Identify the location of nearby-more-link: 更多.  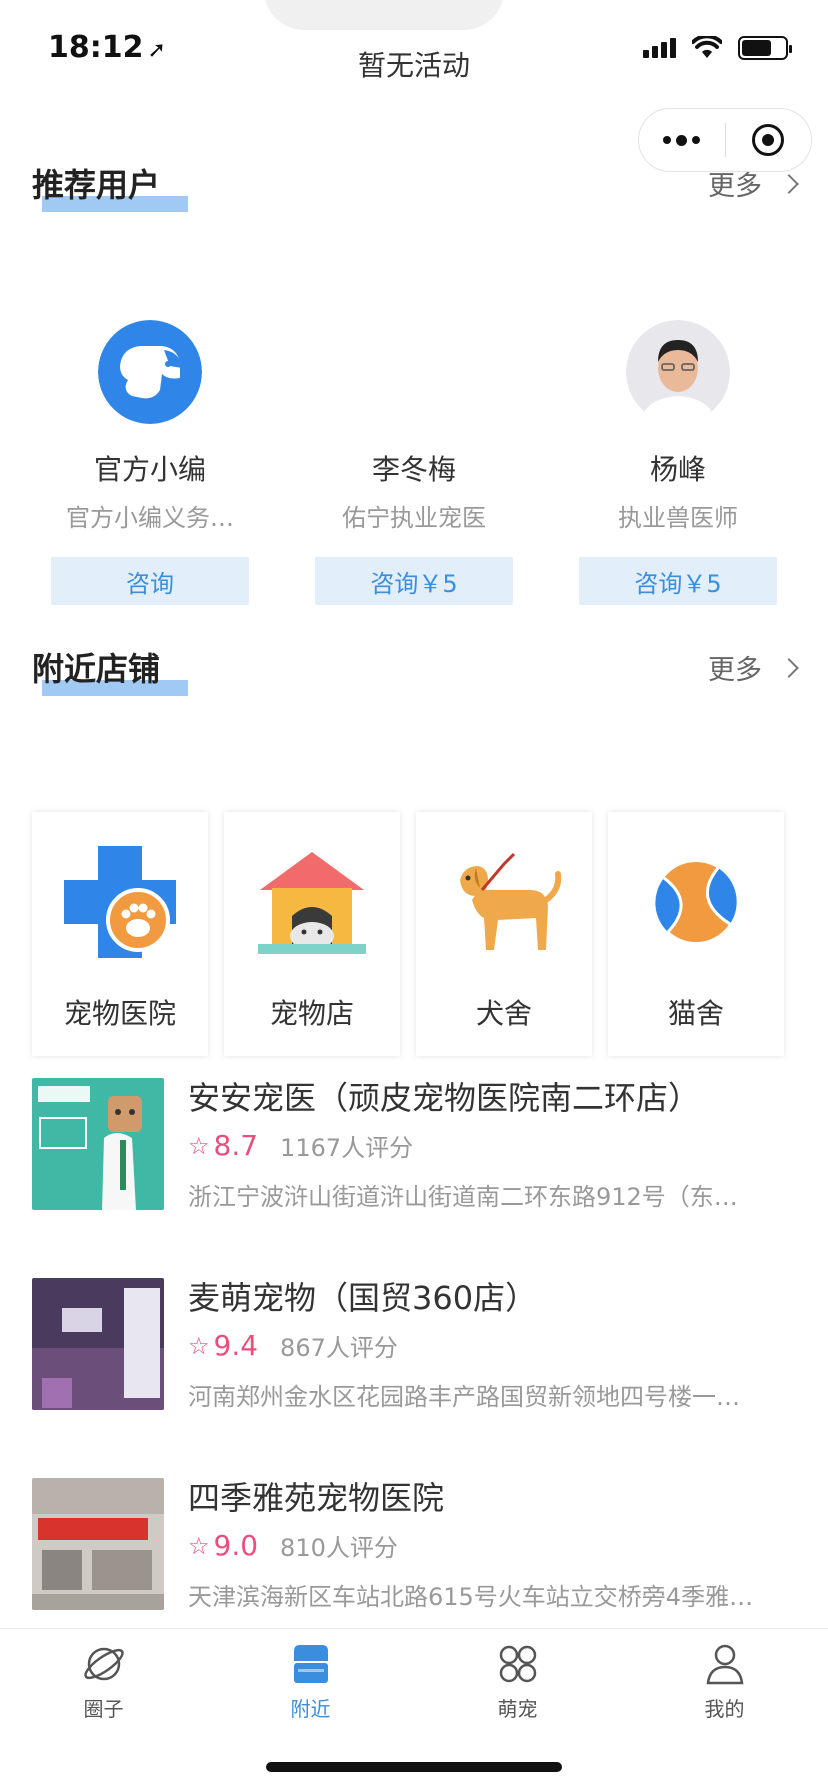
(753, 667).